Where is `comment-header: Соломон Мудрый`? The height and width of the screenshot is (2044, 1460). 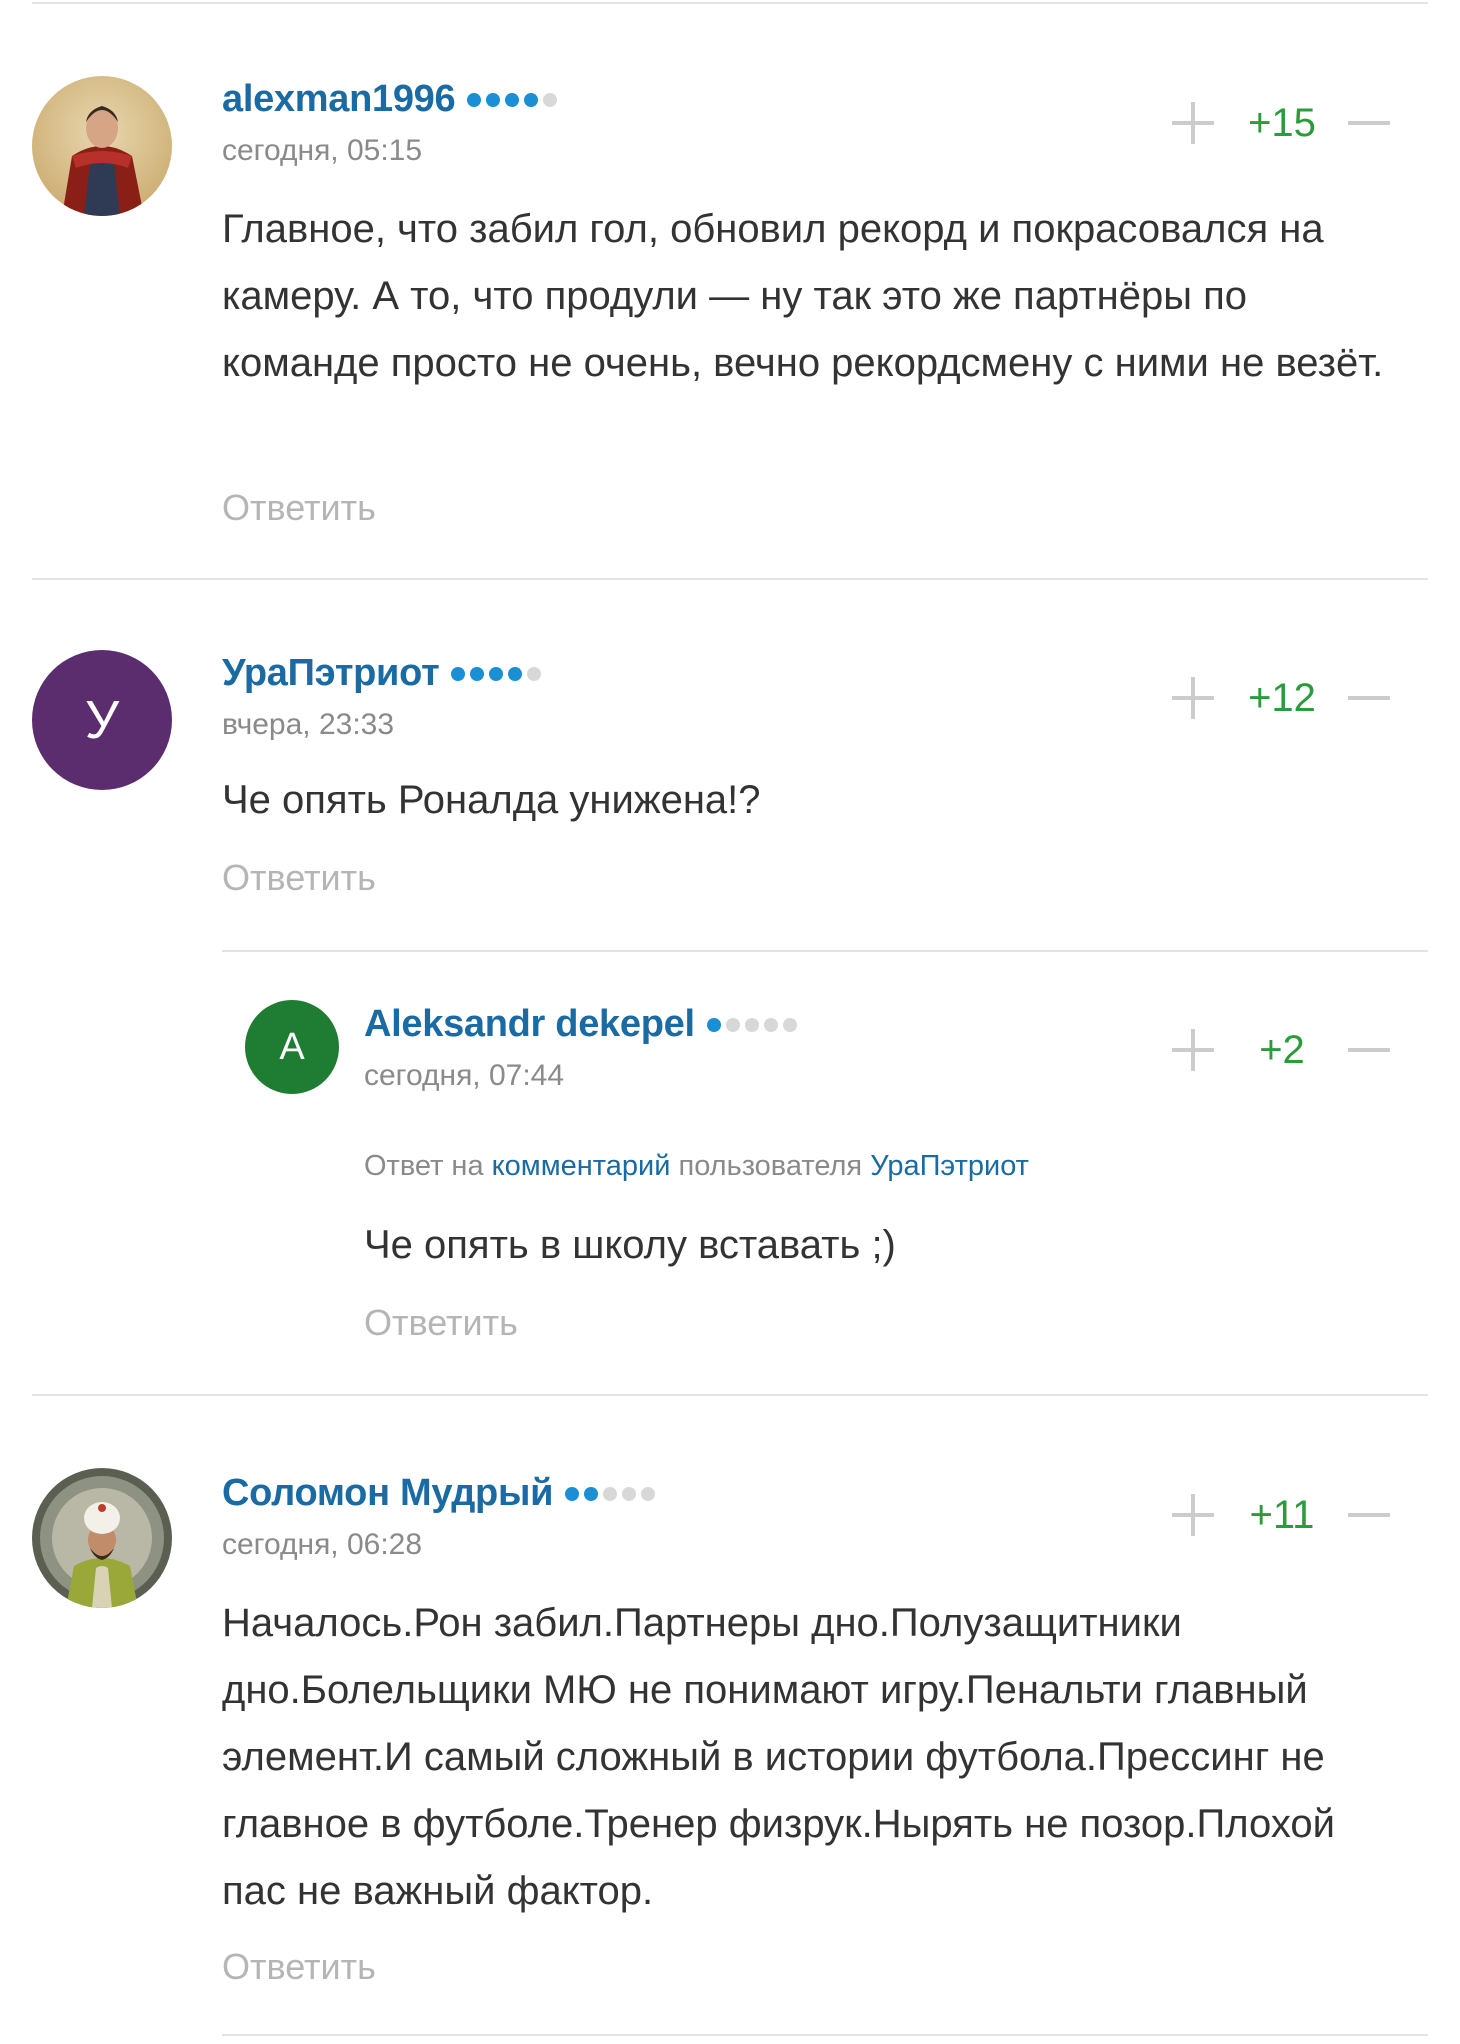 comment-header: Соломон Мудрый is located at coordinates (441, 1493).